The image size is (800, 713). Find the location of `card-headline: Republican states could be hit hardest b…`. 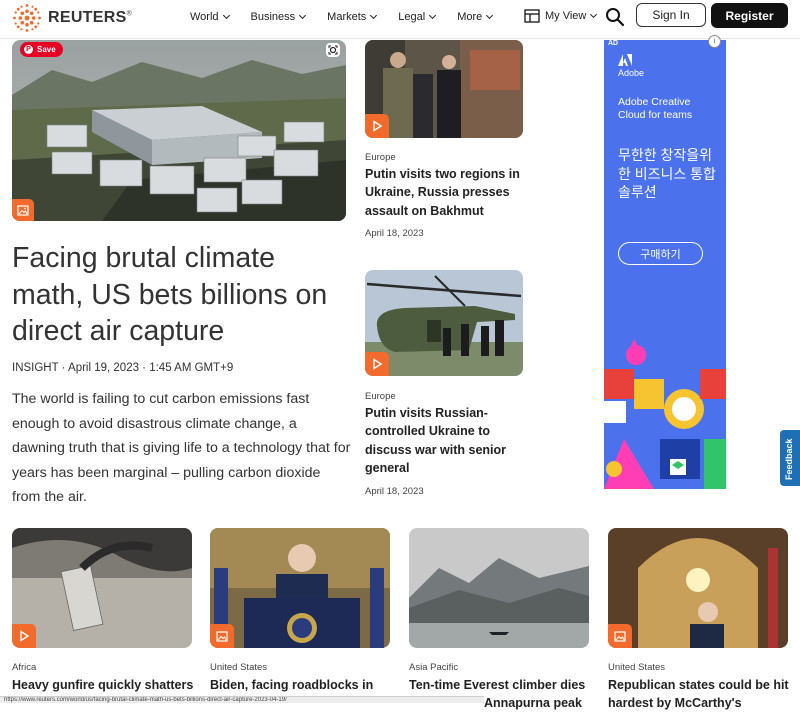

card-headline: Republican states could be hit hardest b… is located at coordinates (700, 694).